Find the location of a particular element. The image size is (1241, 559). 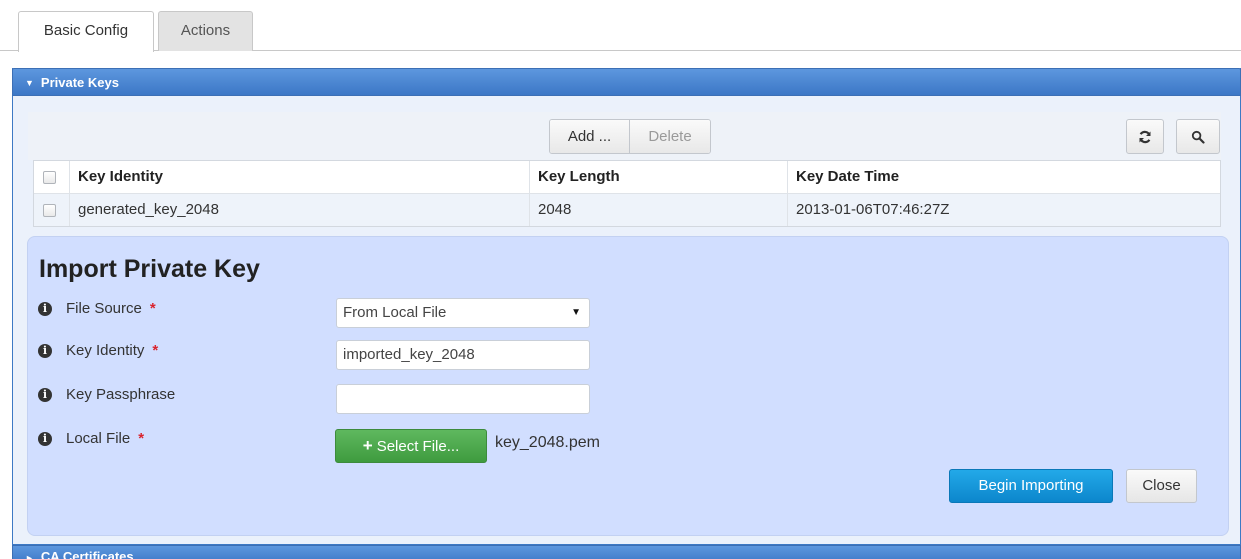

select-all-checkbox is located at coordinates (49, 177).